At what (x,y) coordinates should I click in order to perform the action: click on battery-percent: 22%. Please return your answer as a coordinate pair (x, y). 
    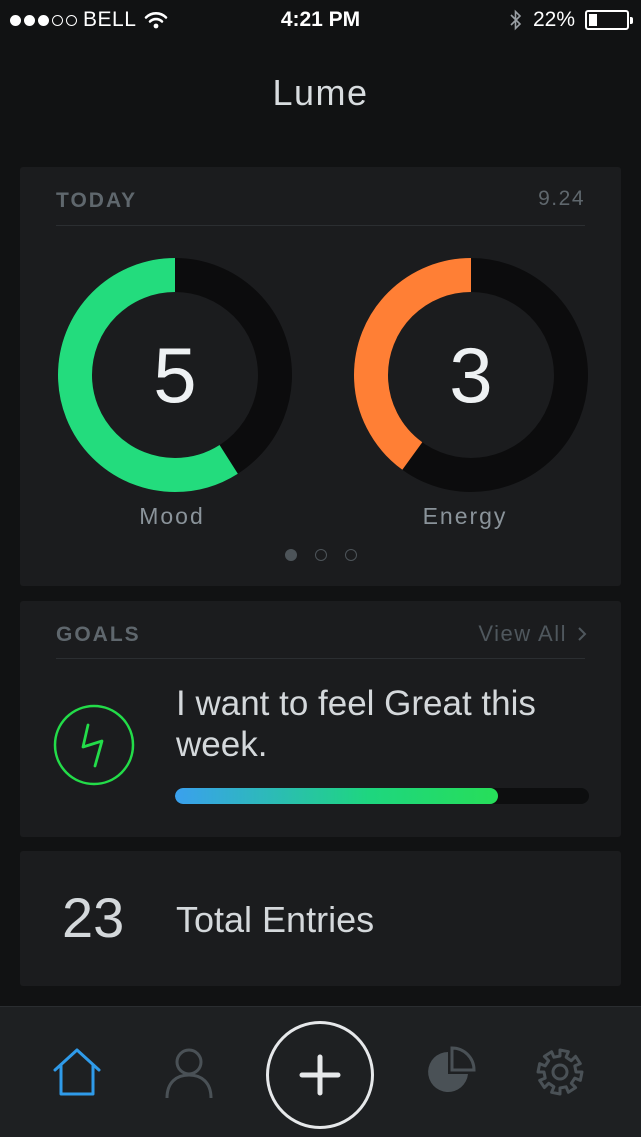
    Looking at the image, I should click on (553, 19).